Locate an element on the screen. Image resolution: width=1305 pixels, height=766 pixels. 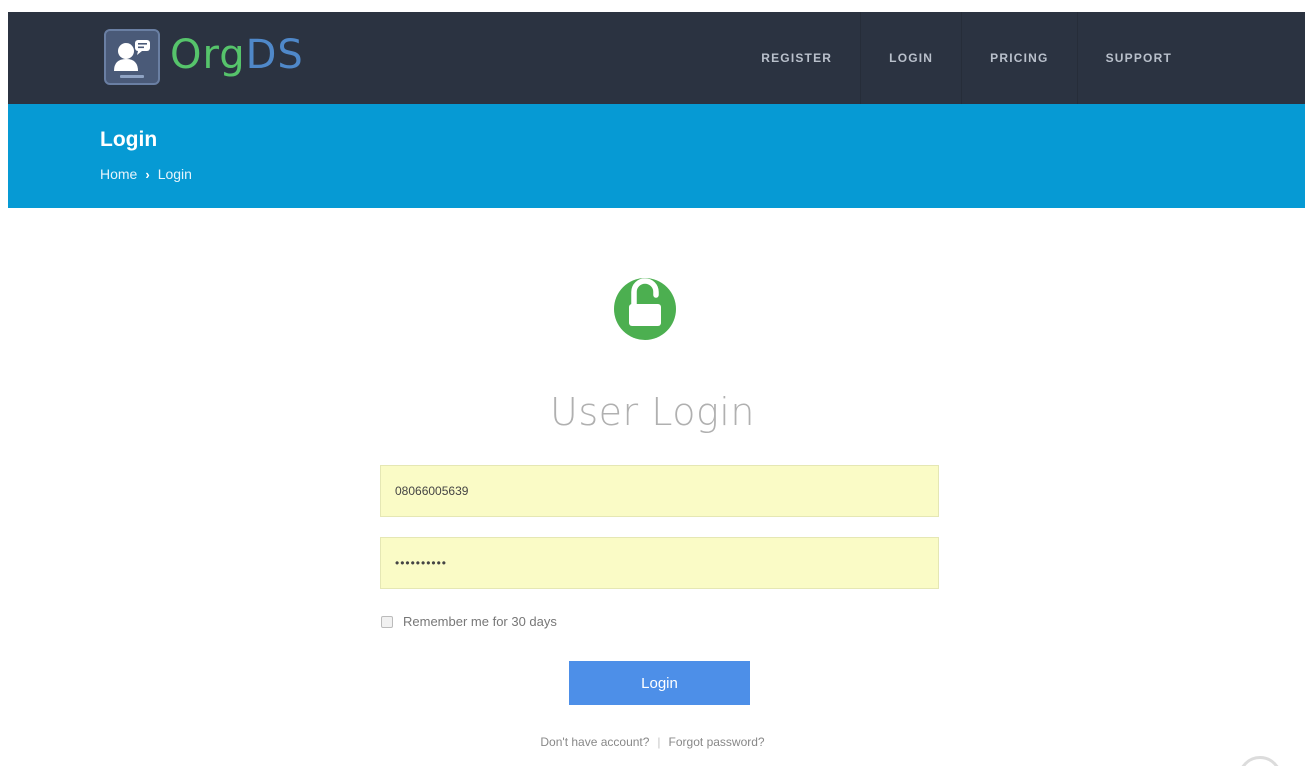
register-link: Don't have account? is located at coordinates (594, 742).